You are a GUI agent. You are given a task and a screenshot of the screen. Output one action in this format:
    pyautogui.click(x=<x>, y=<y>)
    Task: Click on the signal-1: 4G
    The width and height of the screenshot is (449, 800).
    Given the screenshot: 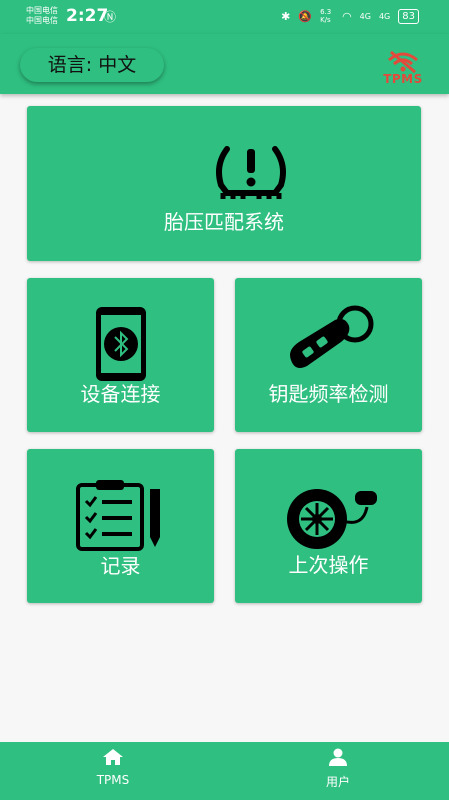 What is the action you would take?
    pyautogui.click(x=365, y=16)
    